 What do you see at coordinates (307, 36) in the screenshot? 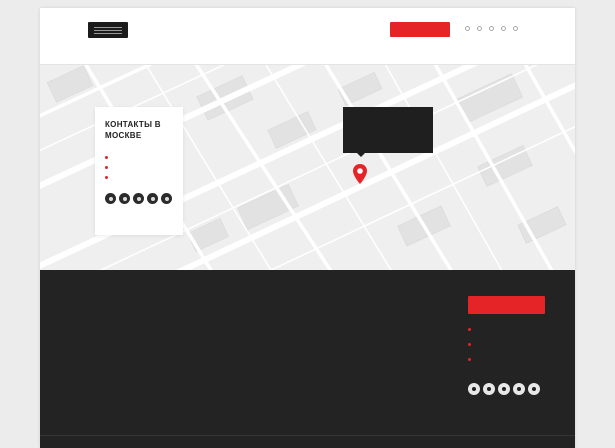
I see `site-header` at bounding box center [307, 36].